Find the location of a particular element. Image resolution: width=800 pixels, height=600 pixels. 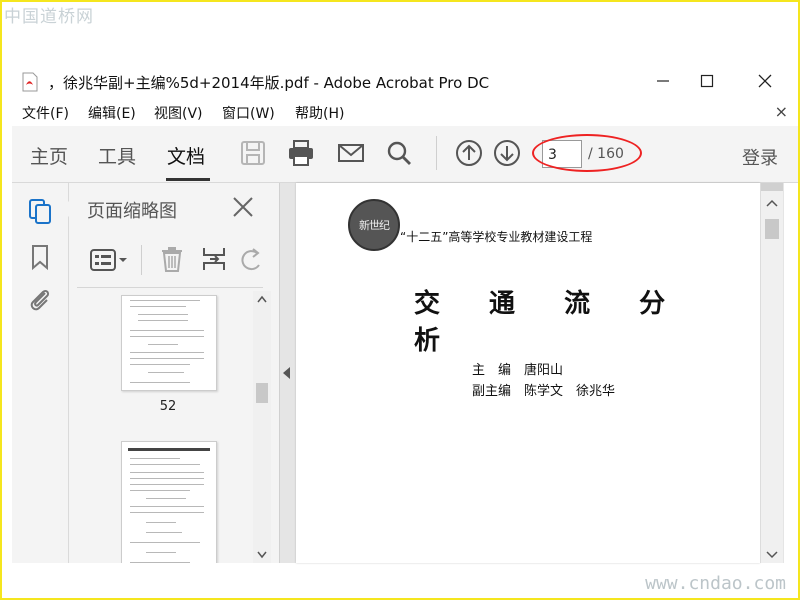

trash-icon is located at coordinates (172, 259).